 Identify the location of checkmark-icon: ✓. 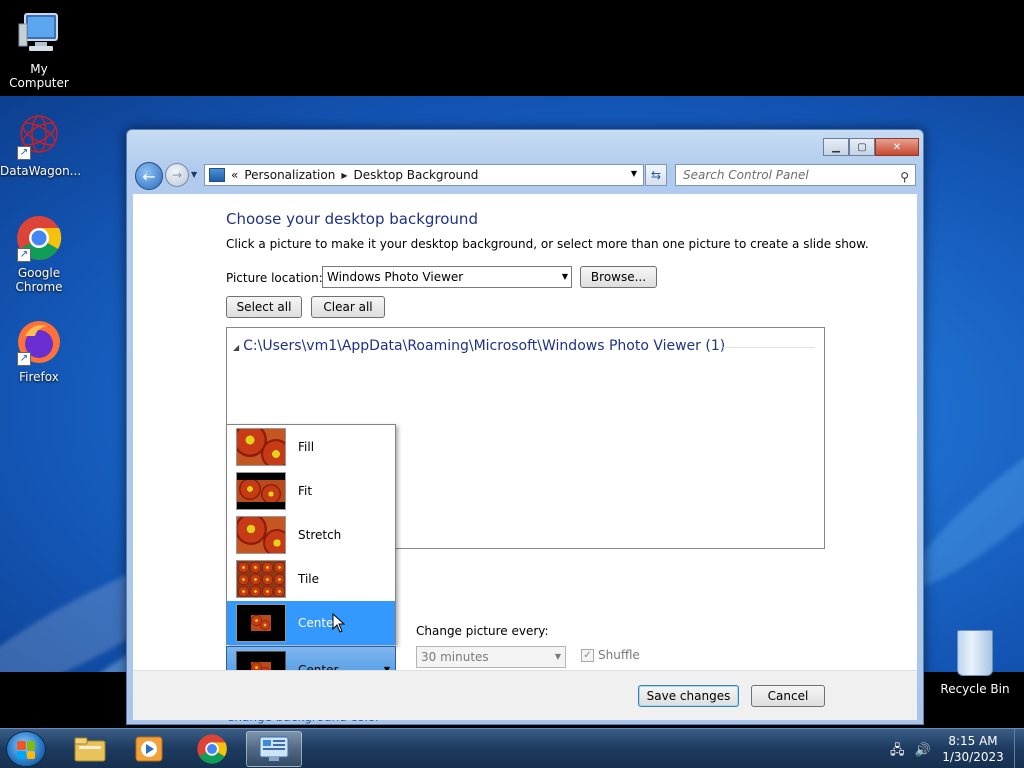
(587, 655).